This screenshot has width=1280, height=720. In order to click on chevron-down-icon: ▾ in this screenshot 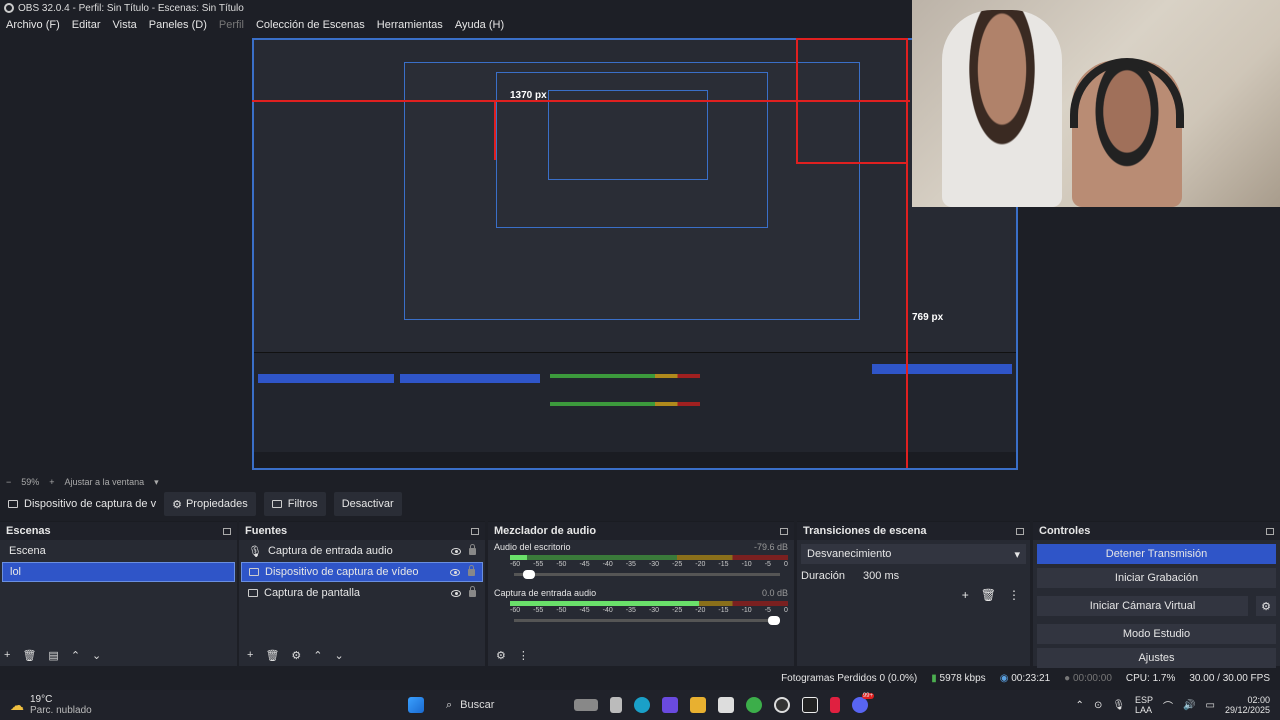, I will do `click(156, 482)`.